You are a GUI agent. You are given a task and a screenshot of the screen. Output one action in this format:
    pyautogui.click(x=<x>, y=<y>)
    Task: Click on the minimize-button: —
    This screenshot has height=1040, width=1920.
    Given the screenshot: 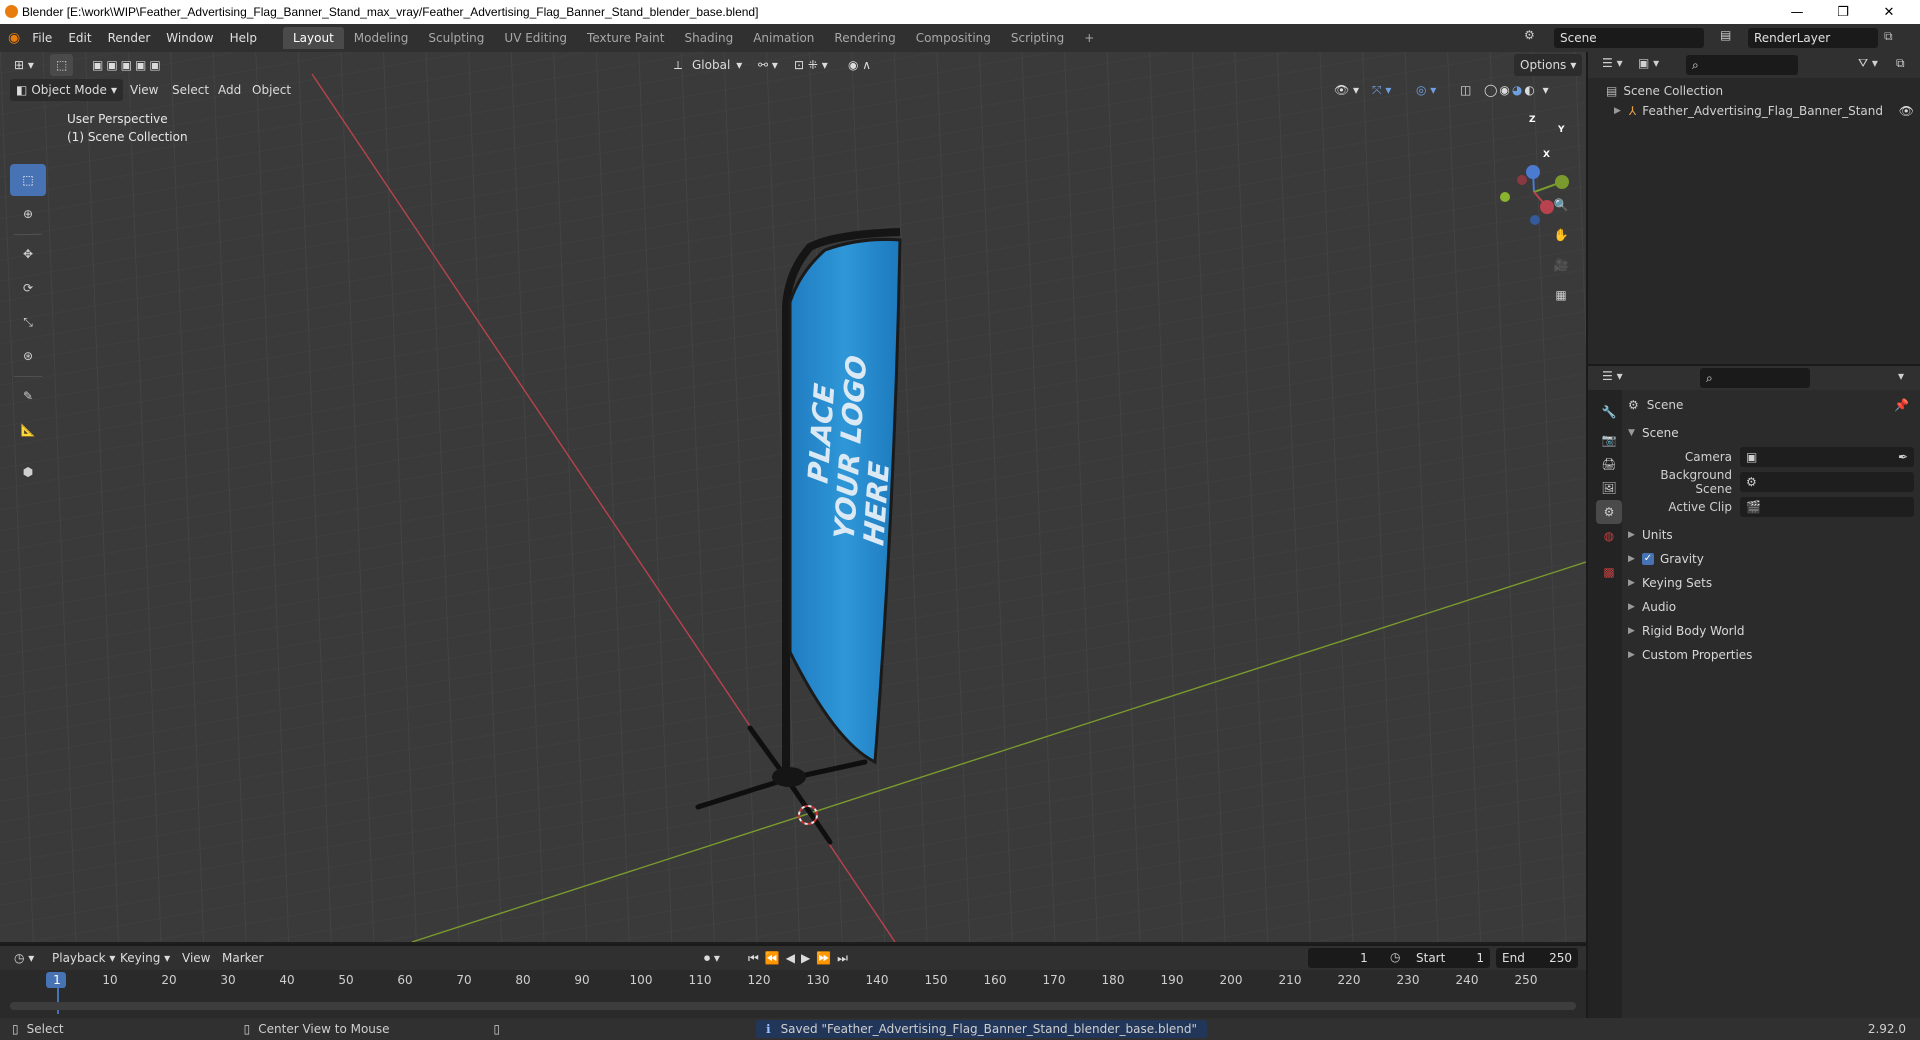 What is the action you would take?
    pyautogui.click(x=1797, y=12)
    